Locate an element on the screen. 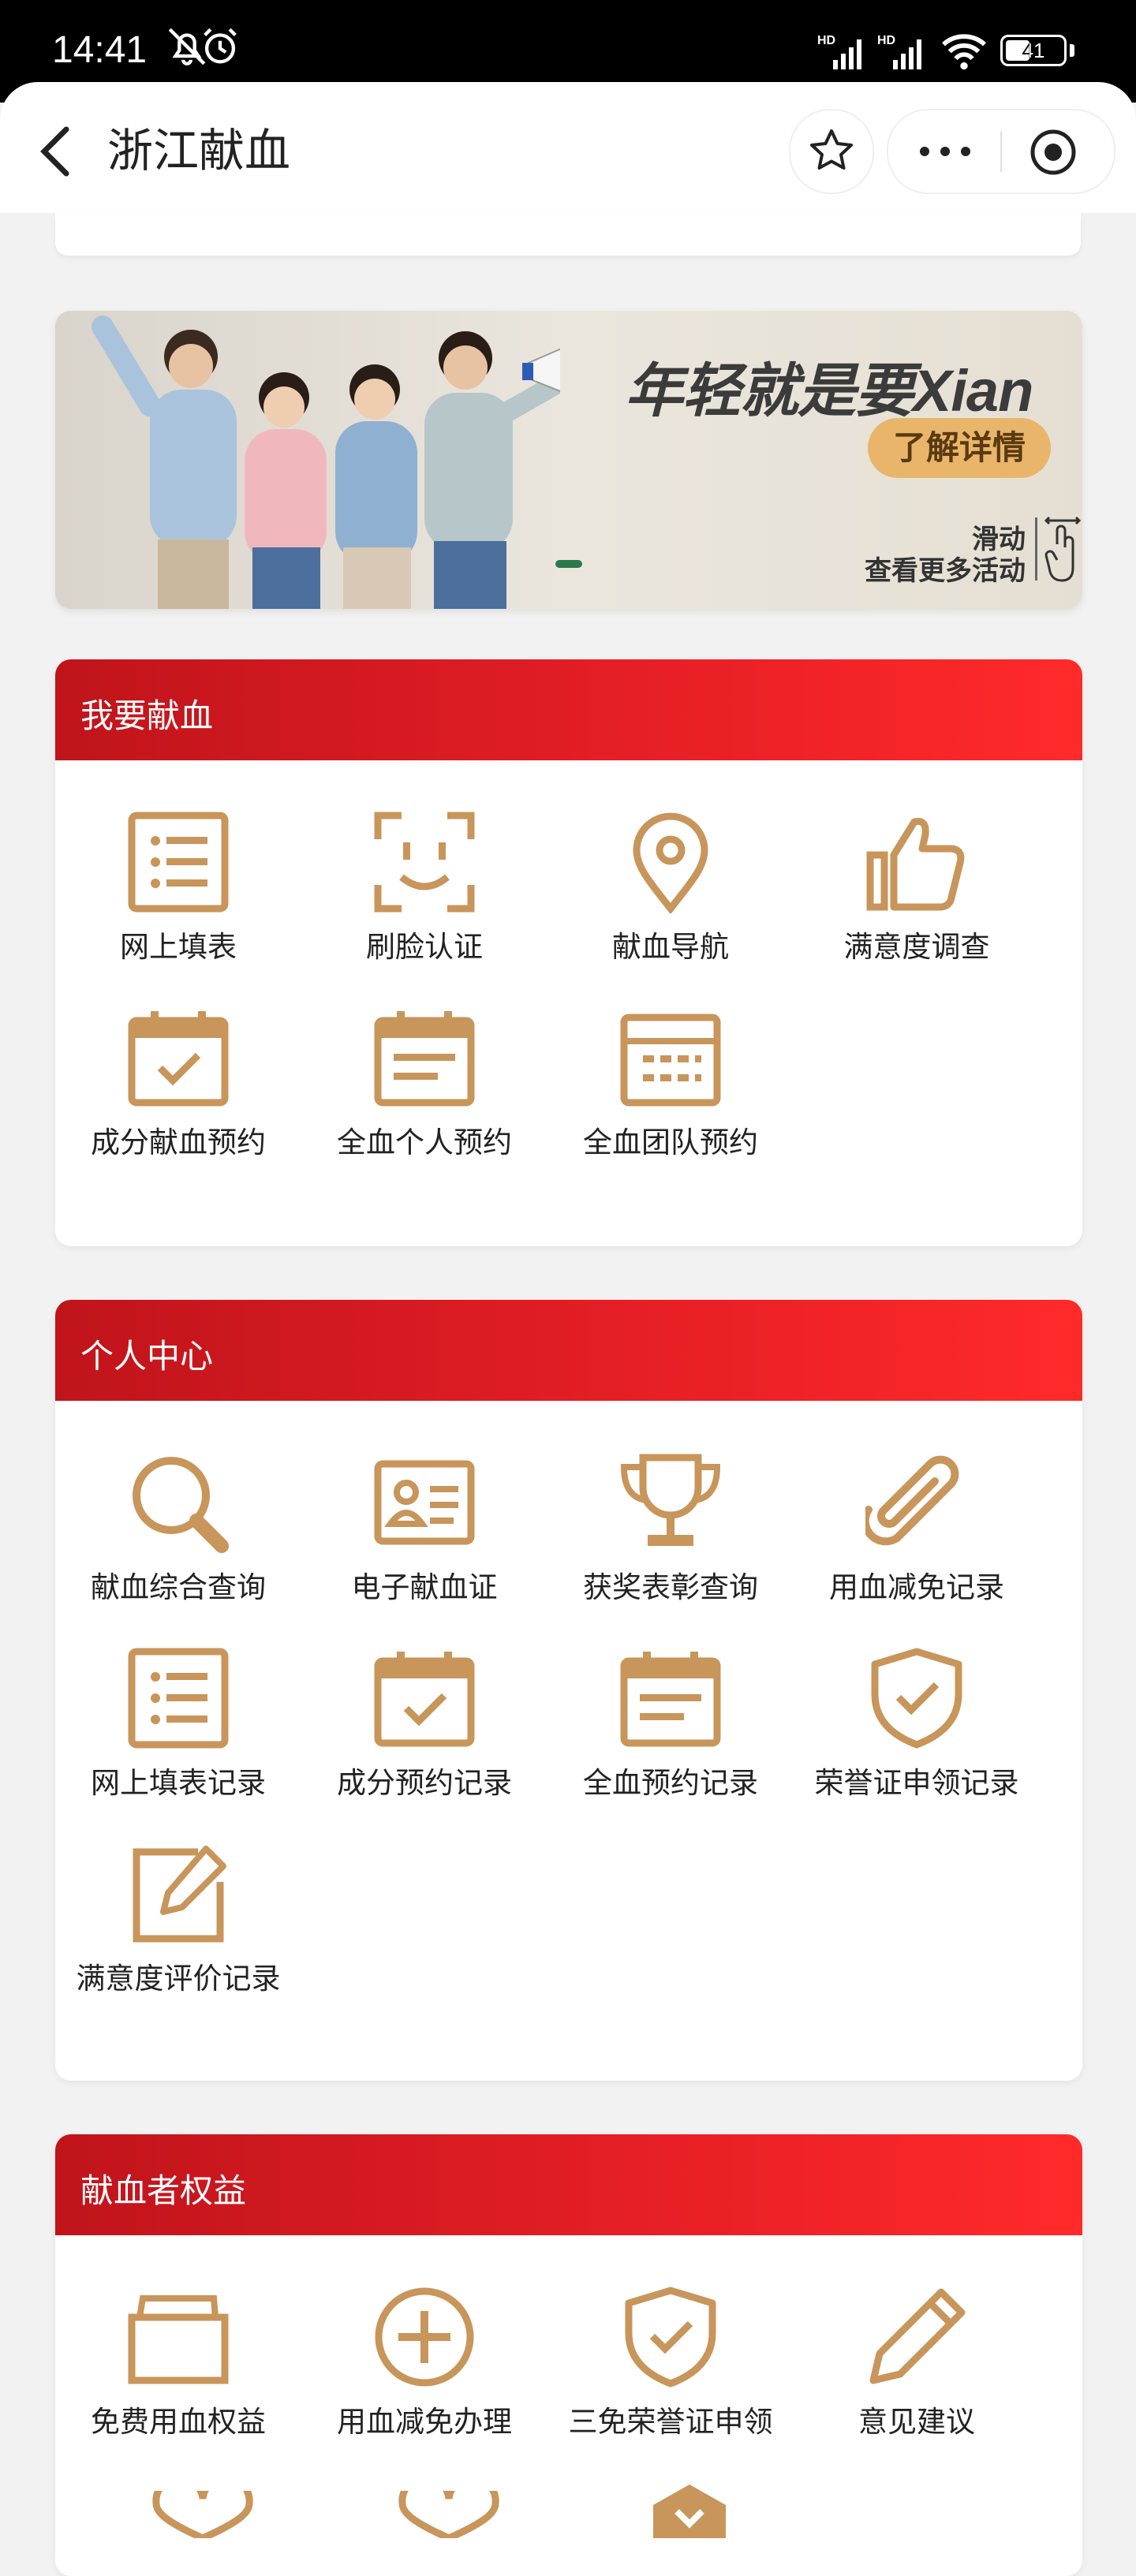 The width and height of the screenshot is (1136, 2576). menu-item: 全血个人预约 is located at coordinates (424, 1097).